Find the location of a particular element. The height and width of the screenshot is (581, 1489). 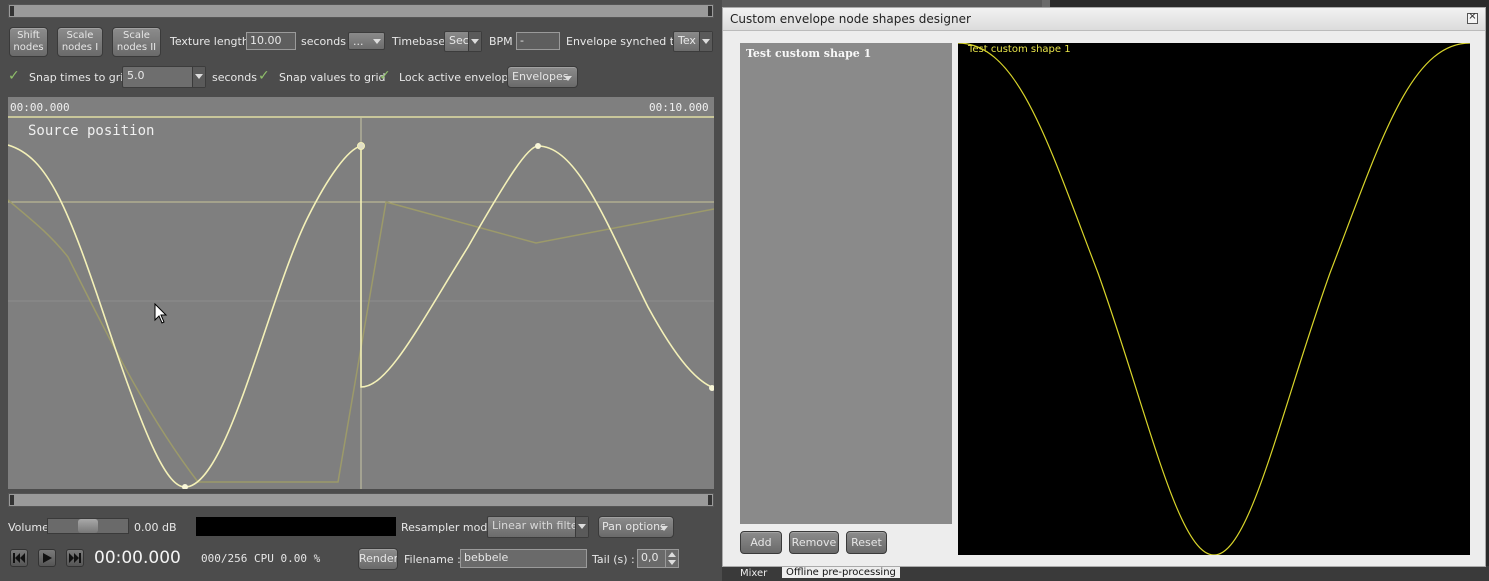

resampler-combo: Linear with filter is located at coordinates (538, 527).